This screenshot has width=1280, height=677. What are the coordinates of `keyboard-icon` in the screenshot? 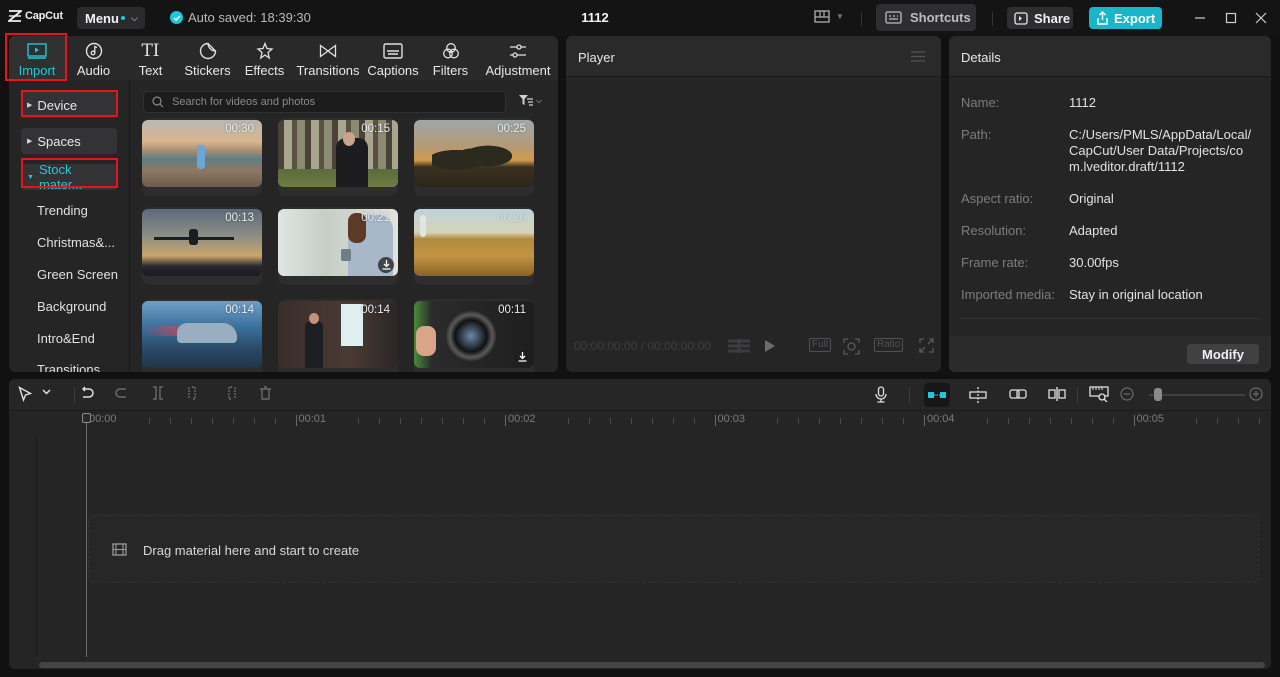 It's located at (893, 17).